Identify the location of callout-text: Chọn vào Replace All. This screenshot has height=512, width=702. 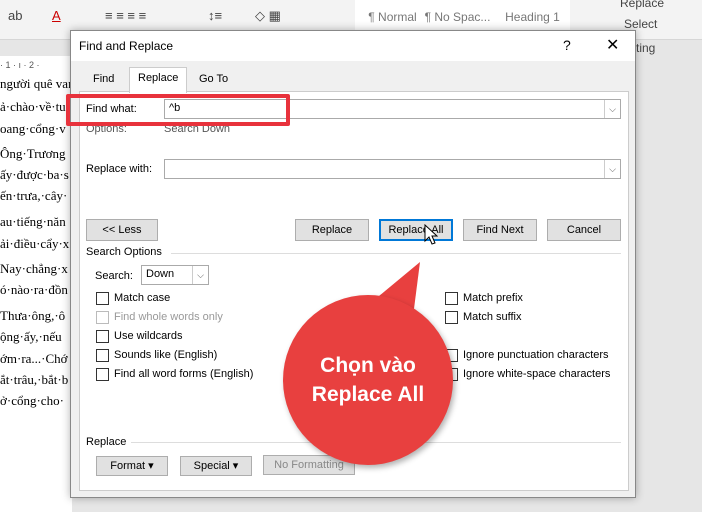
(368, 380).